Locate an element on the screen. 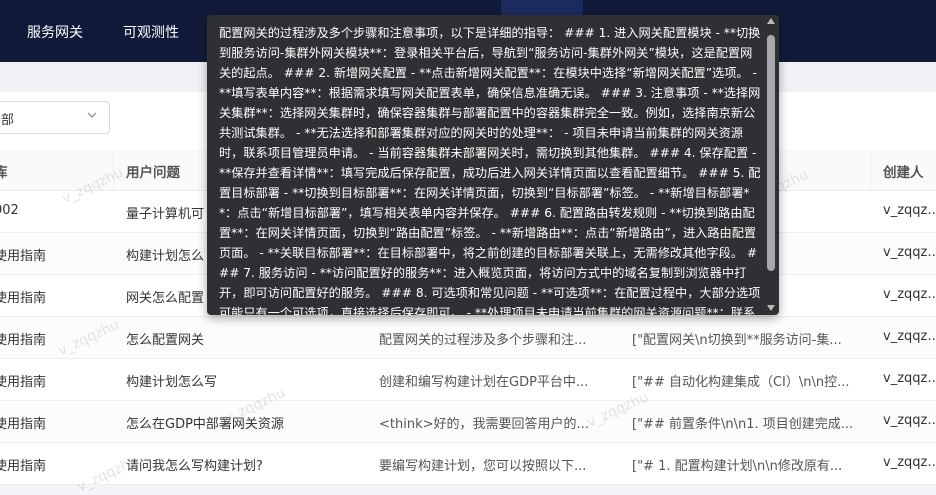  tooltip-scrollbar is located at coordinates (771, 172).